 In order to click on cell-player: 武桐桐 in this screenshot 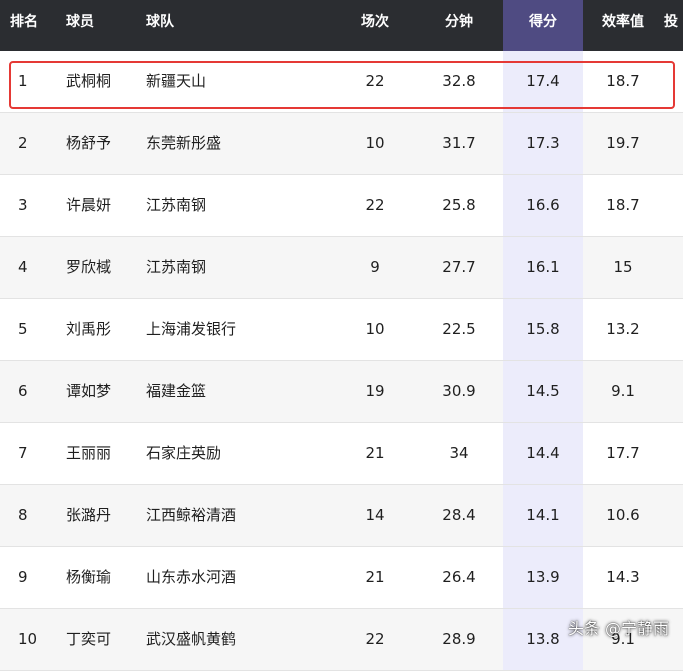, I will do `click(89, 81)`.